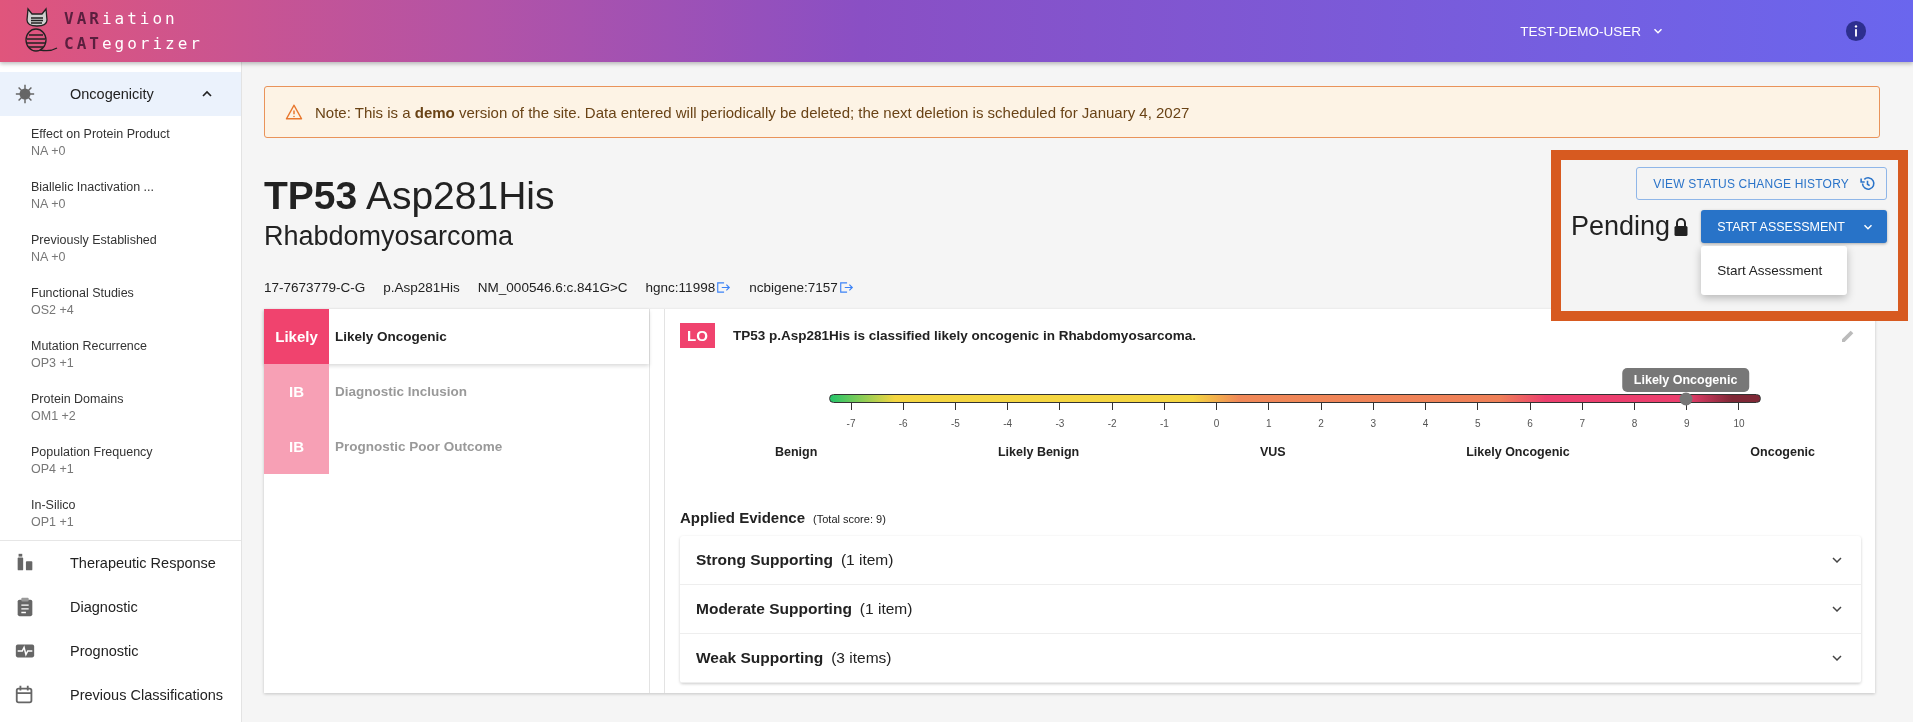 Image resolution: width=1913 pixels, height=722 pixels. What do you see at coordinates (456, 336) in the screenshot?
I see `classification-tab: Likely Likely Oncogenic` at bounding box center [456, 336].